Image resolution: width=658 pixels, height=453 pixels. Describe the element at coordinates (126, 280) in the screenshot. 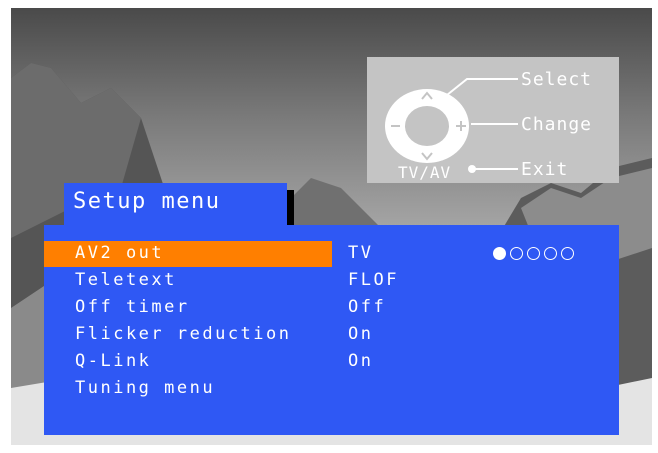

I see `menu-item-label: Teletext` at that location.